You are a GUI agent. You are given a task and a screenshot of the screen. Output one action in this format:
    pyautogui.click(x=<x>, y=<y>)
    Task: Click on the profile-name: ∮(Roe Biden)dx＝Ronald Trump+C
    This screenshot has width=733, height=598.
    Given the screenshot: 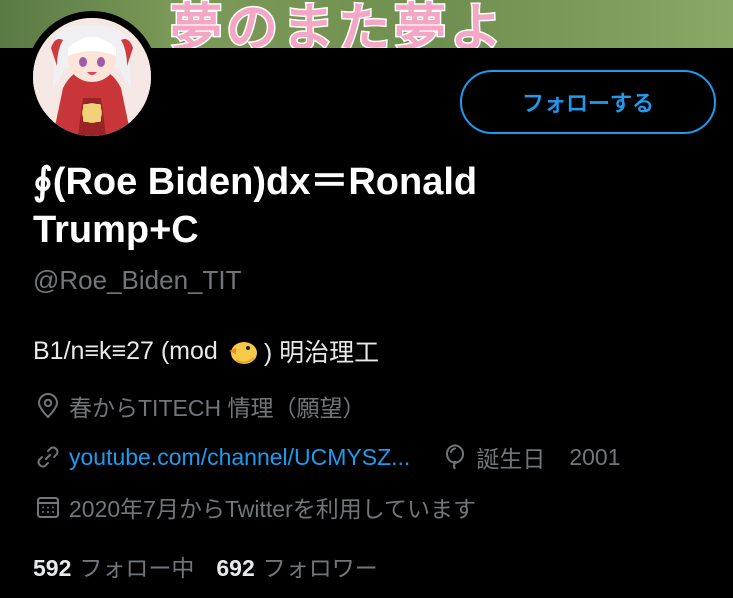 What is the action you would take?
    pyautogui.click(x=255, y=206)
    